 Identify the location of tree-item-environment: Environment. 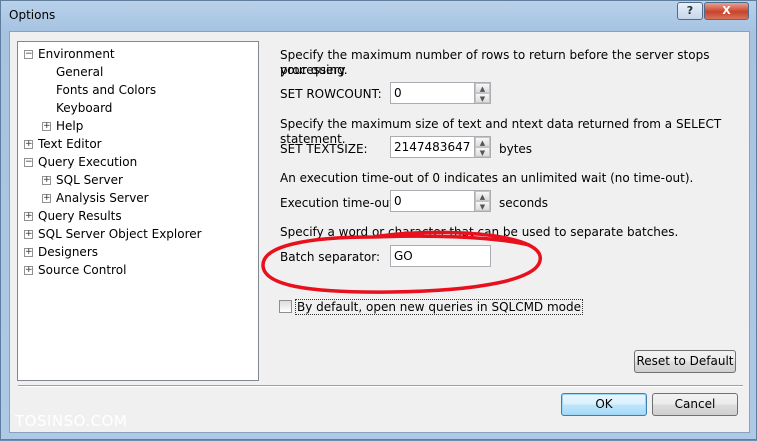
(76, 54).